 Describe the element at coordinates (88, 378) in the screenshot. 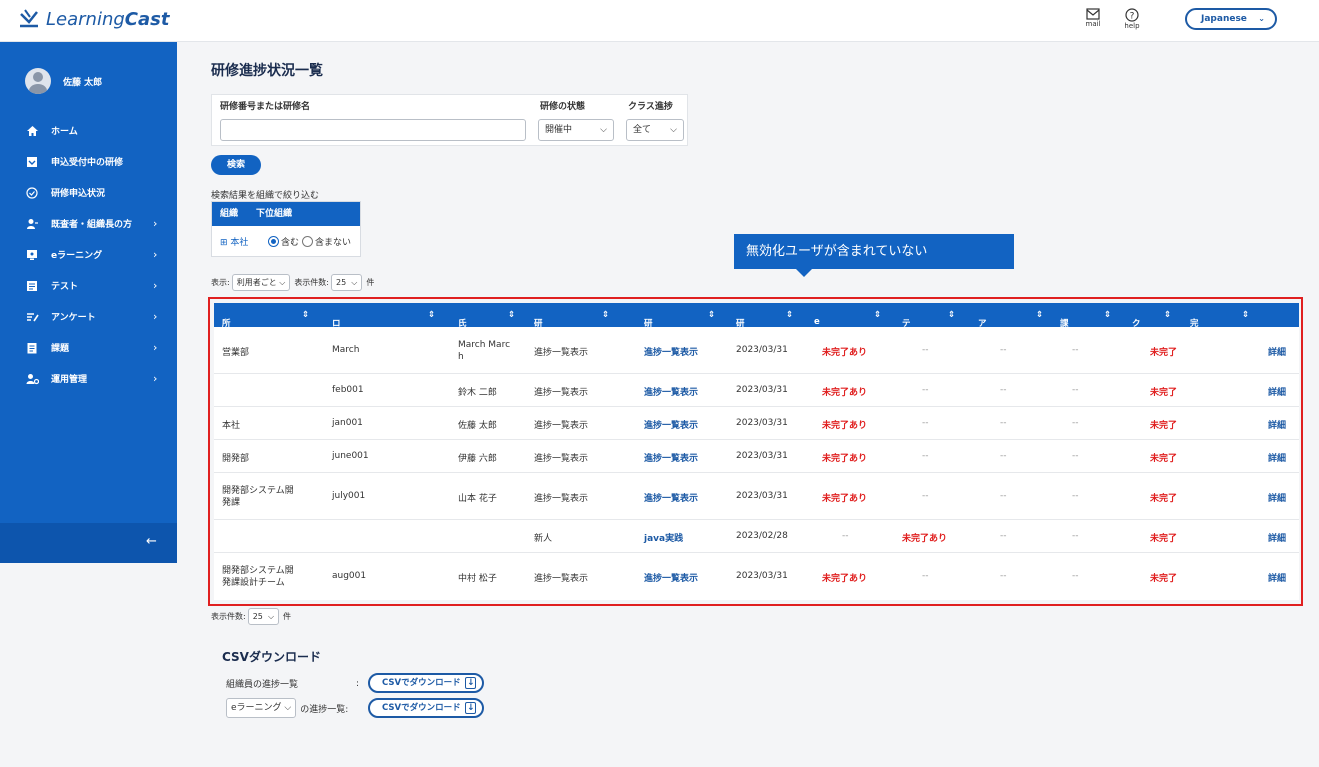

I see `sidebar-item-admin: 運用管理 ›` at that location.